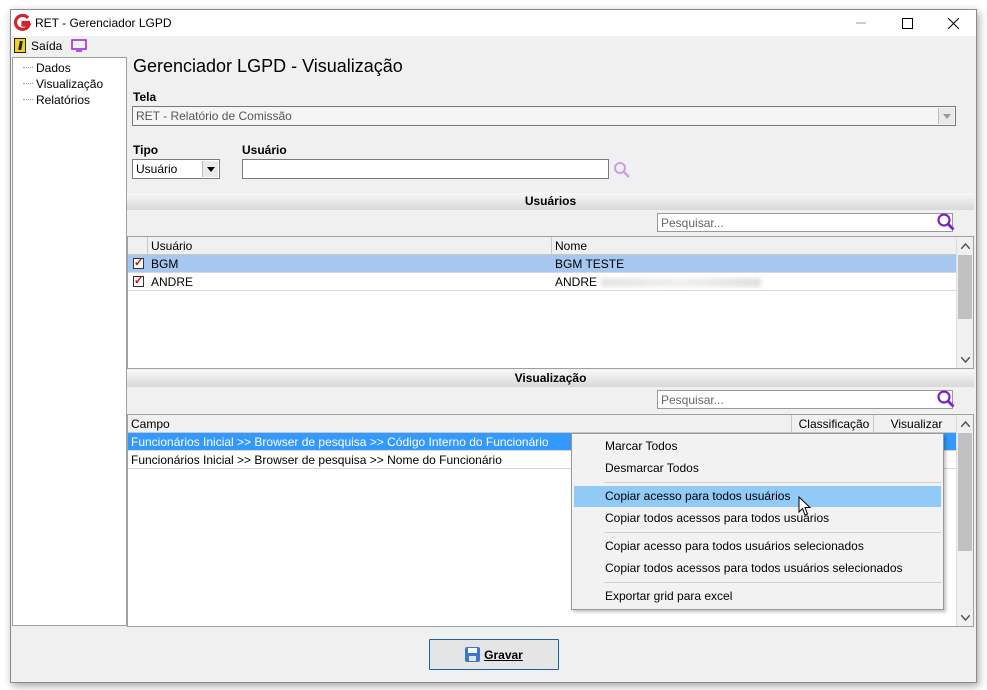 This screenshot has width=987, height=690. Describe the element at coordinates (681, 283) in the screenshot. I see `redacted-text` at that location.